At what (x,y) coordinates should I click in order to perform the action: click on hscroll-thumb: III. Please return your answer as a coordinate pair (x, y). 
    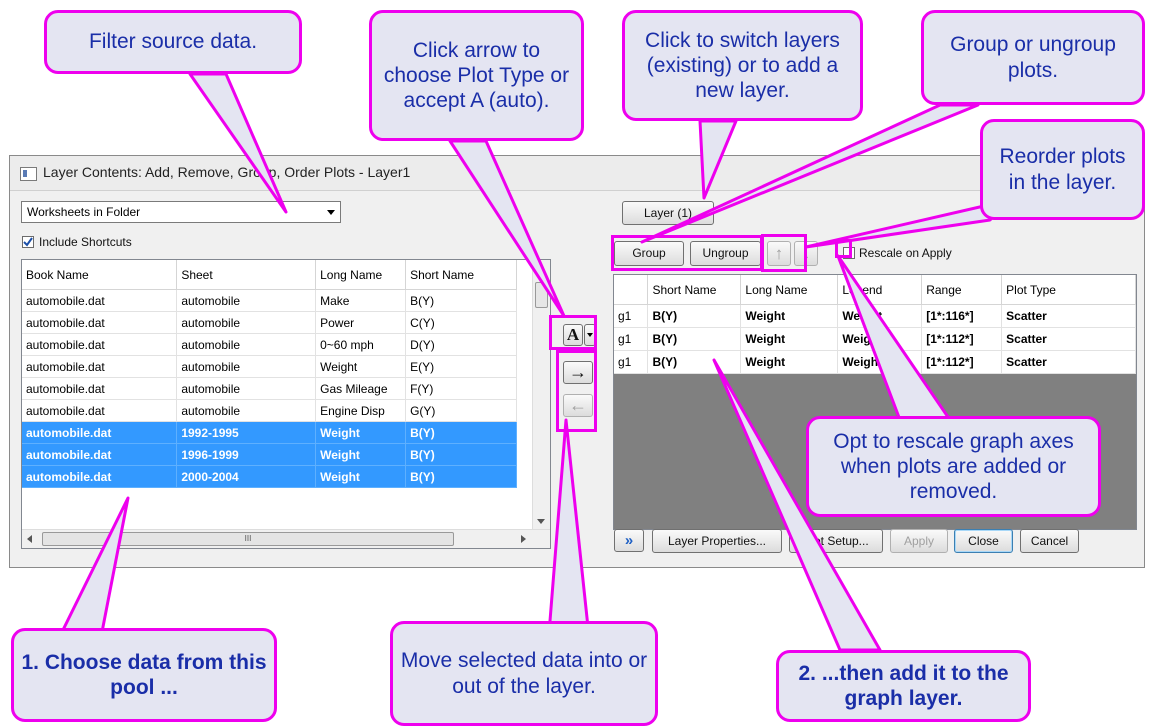
    Looking at the image, I should click on (248, 539).